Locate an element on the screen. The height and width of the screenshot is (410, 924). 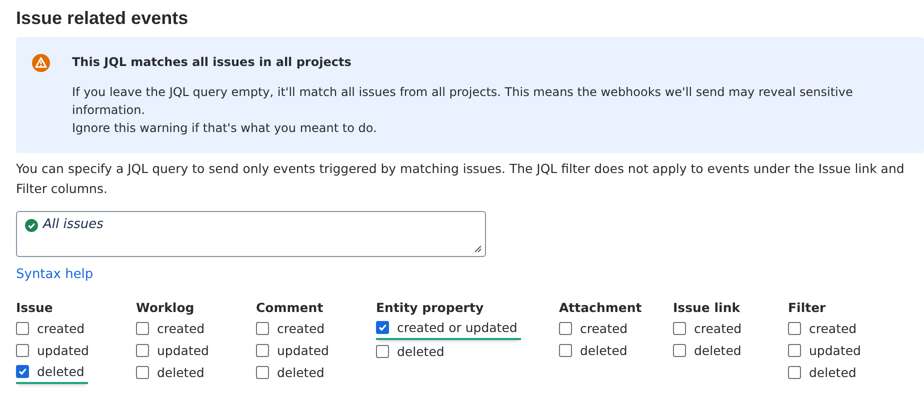
warning-text: If you leave the JQL query empty, it'll match all issues from all projects. This means the webhooks we'll send may reveal sensitive information. is located at coordinates (463, 101).